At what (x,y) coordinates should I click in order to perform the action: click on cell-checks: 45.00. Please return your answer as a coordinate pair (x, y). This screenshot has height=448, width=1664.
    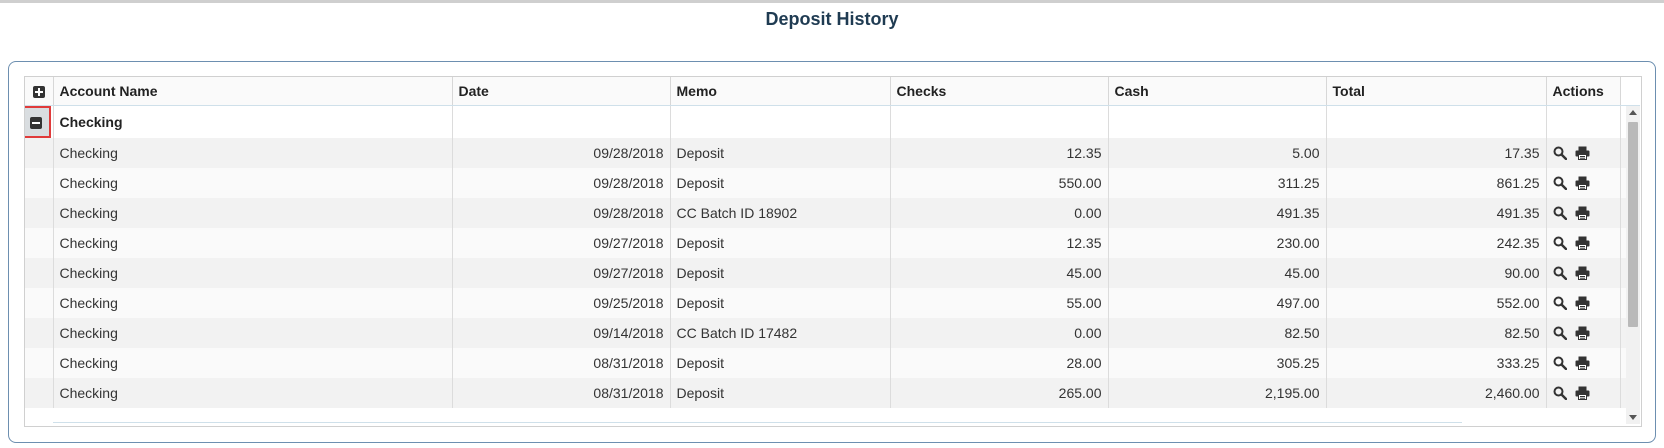
    Looking at the image, I should click on (999, 273).